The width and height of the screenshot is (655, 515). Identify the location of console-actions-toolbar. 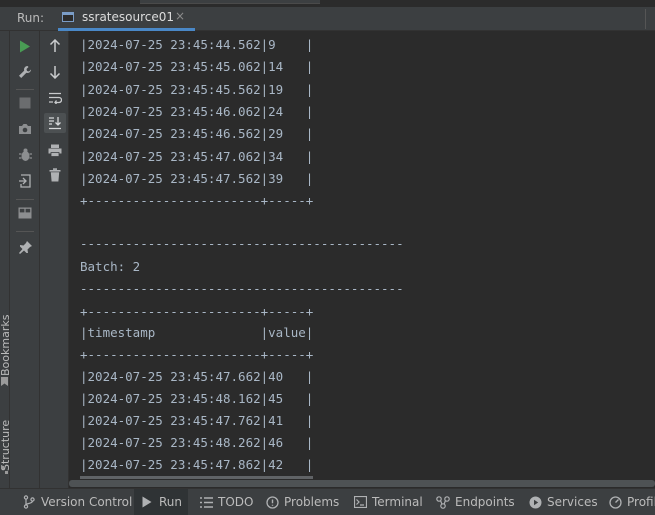
(54, 259).